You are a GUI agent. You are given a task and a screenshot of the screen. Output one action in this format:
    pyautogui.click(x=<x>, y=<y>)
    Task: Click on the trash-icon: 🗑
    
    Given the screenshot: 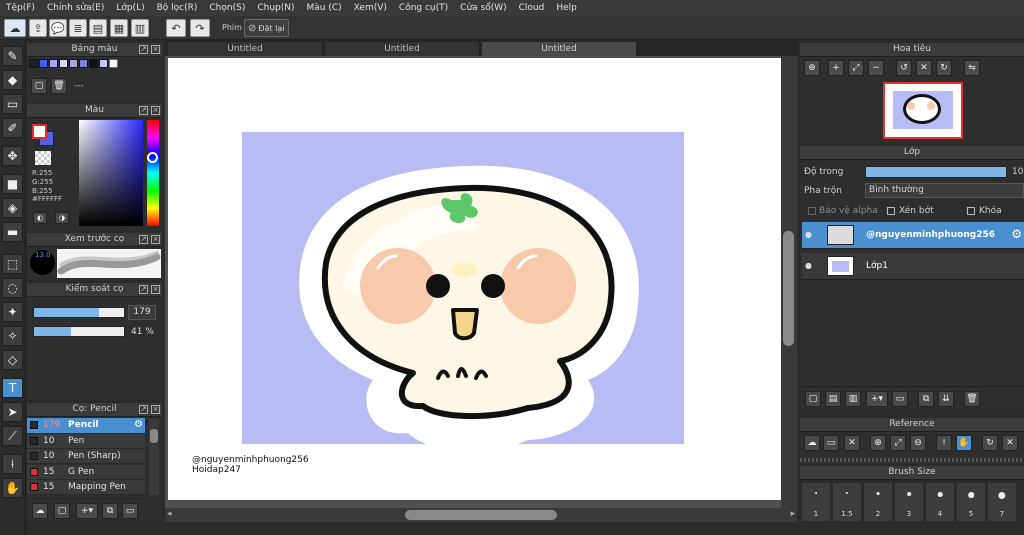 What is the action you would take?
    pyautogui.click(x=59, y=86)
    